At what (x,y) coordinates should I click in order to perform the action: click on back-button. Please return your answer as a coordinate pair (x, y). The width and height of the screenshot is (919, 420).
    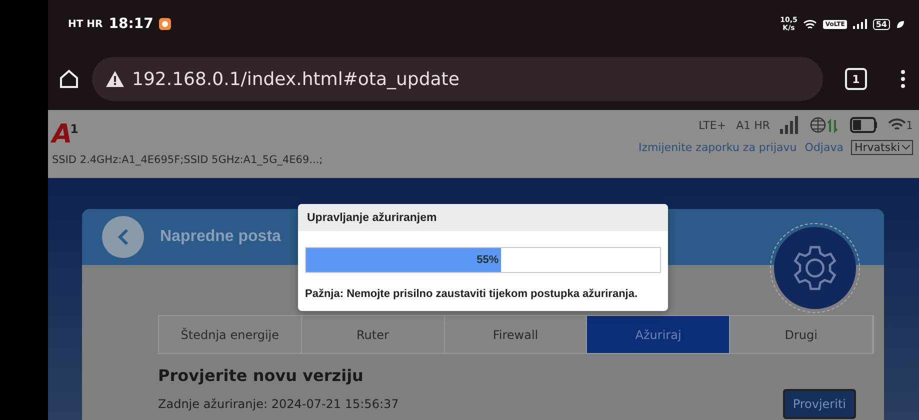
    Looking at the image, I should click on (123, 237).